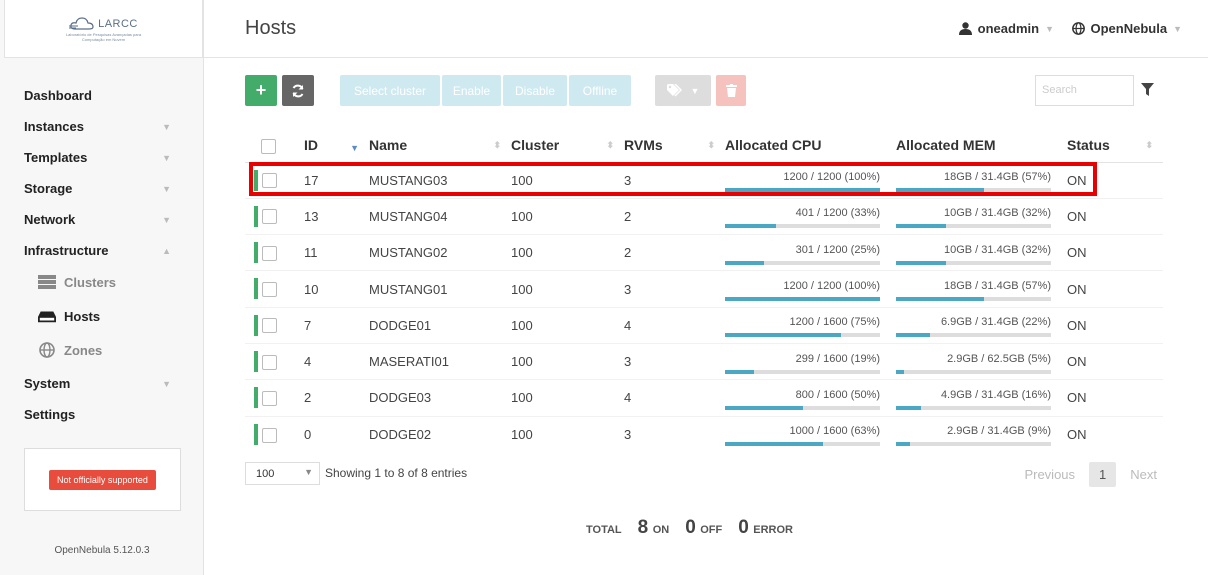  Describe the element at coordinates (99, 224) in the screenshot. I see `sidebar-item-network: Network ▼` at that location.